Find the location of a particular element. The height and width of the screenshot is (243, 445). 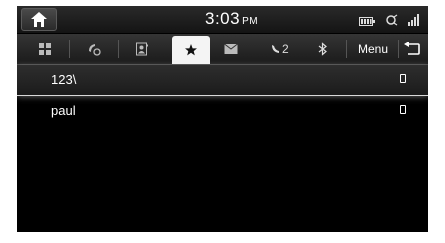

star-icon is located at coordinates (191, 50).